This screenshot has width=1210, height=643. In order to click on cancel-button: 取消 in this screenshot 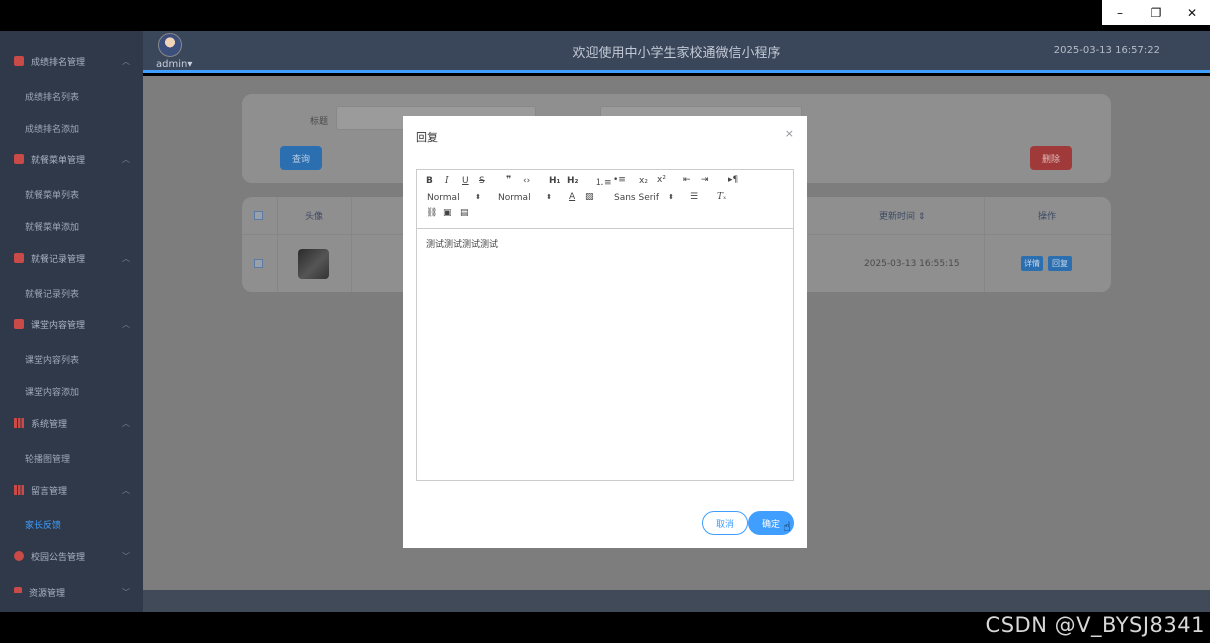, I will do `click(725, 523)`.